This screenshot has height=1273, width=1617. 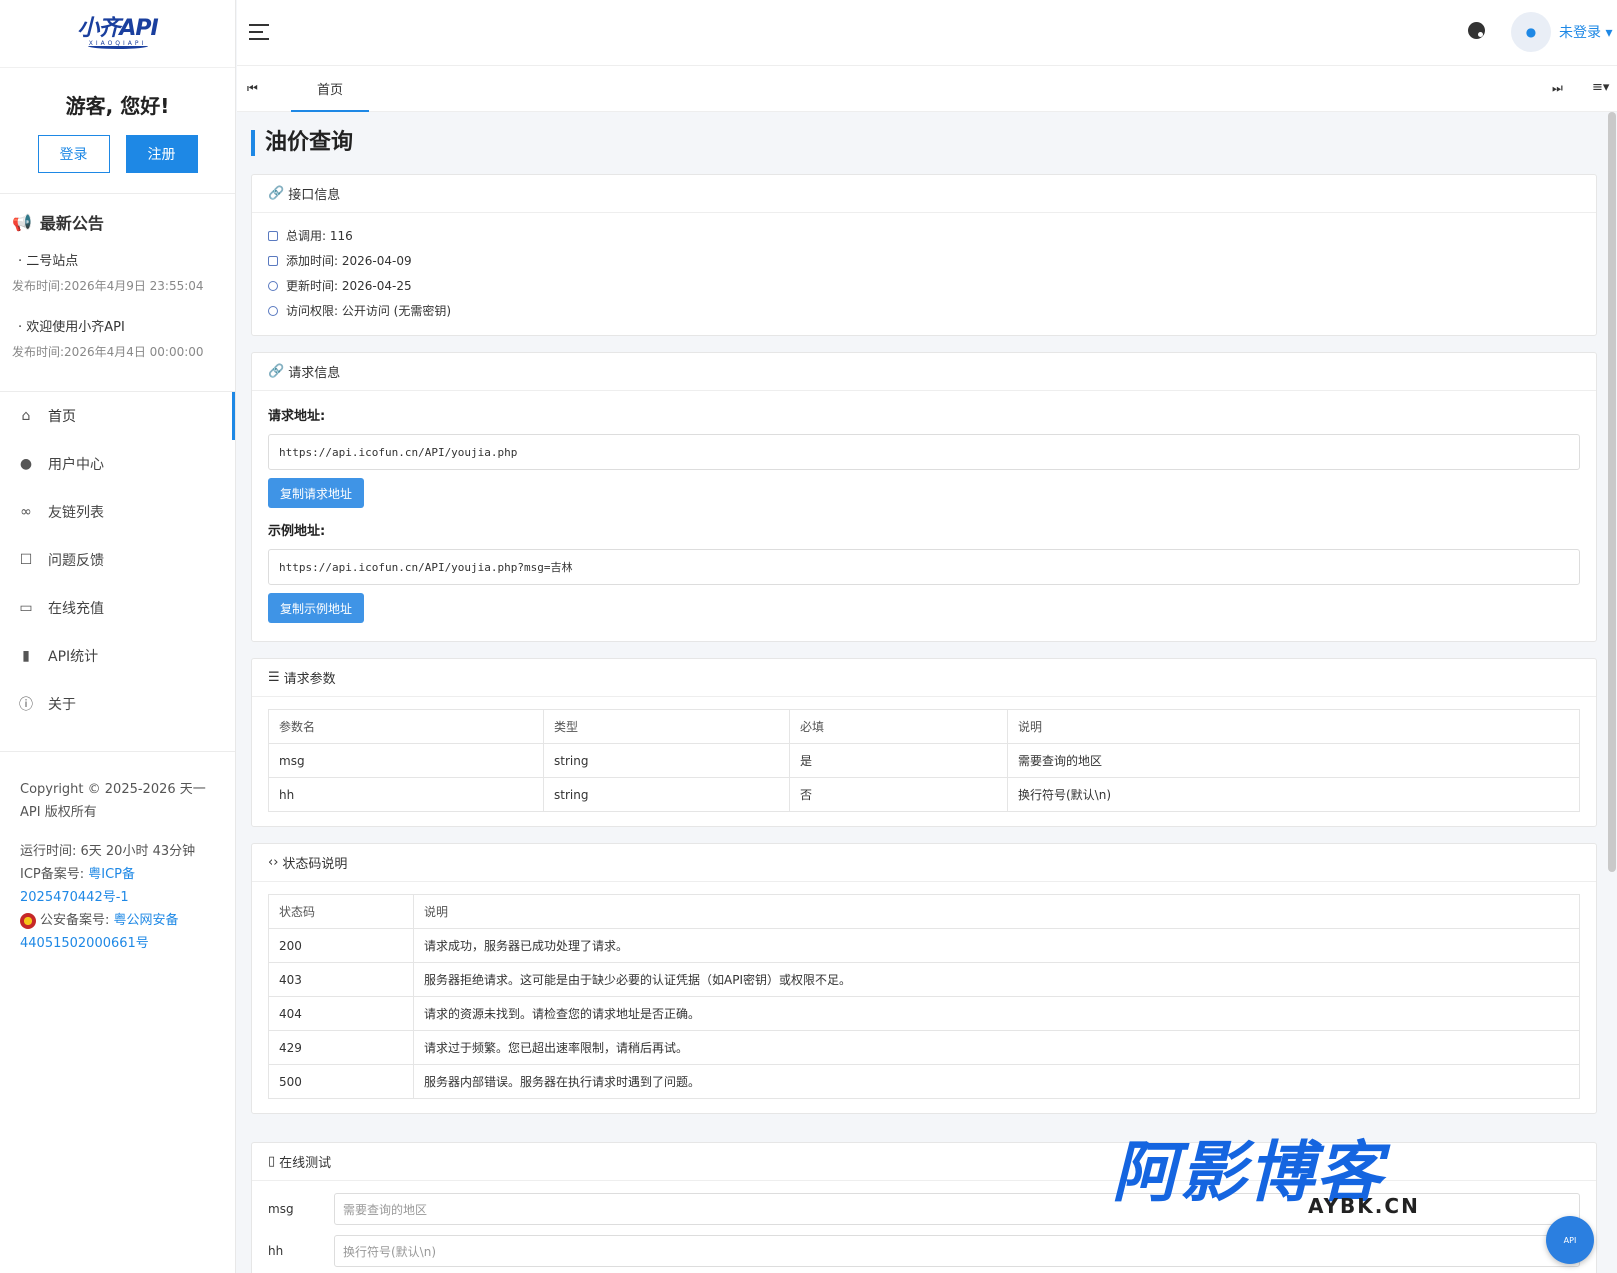 What do you see at coordinates (341, 1013) in the screenshot?
I see `table-cell: 404` at bounding box center [341, 1013].